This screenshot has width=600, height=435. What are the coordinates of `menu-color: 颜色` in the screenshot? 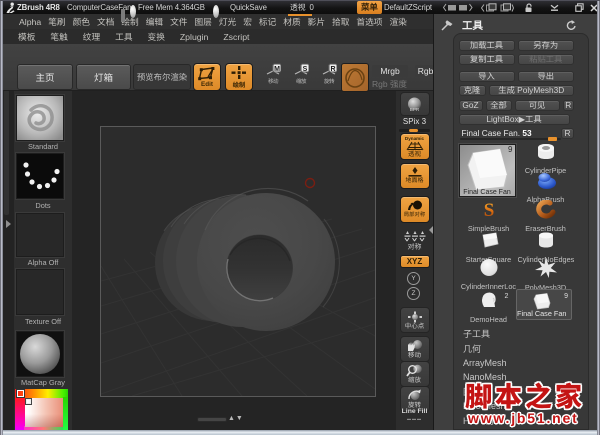 It's located at (81, 21).